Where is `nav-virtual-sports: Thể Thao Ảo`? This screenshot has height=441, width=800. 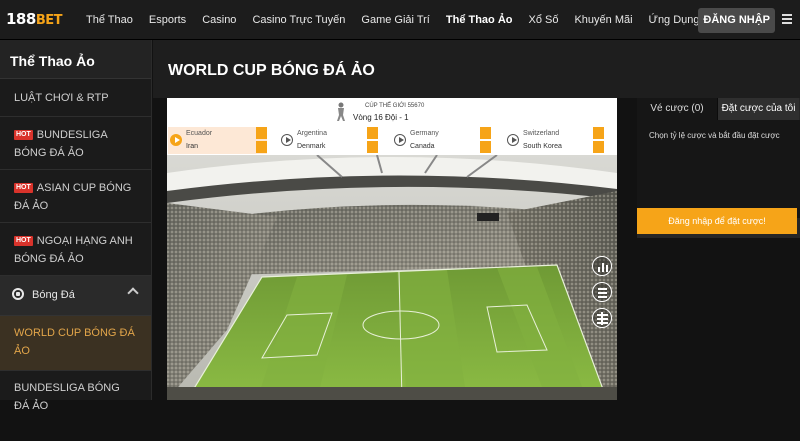
nav-virtual-sports: Thể Thao Ảo is located at coordinates (479, 20).